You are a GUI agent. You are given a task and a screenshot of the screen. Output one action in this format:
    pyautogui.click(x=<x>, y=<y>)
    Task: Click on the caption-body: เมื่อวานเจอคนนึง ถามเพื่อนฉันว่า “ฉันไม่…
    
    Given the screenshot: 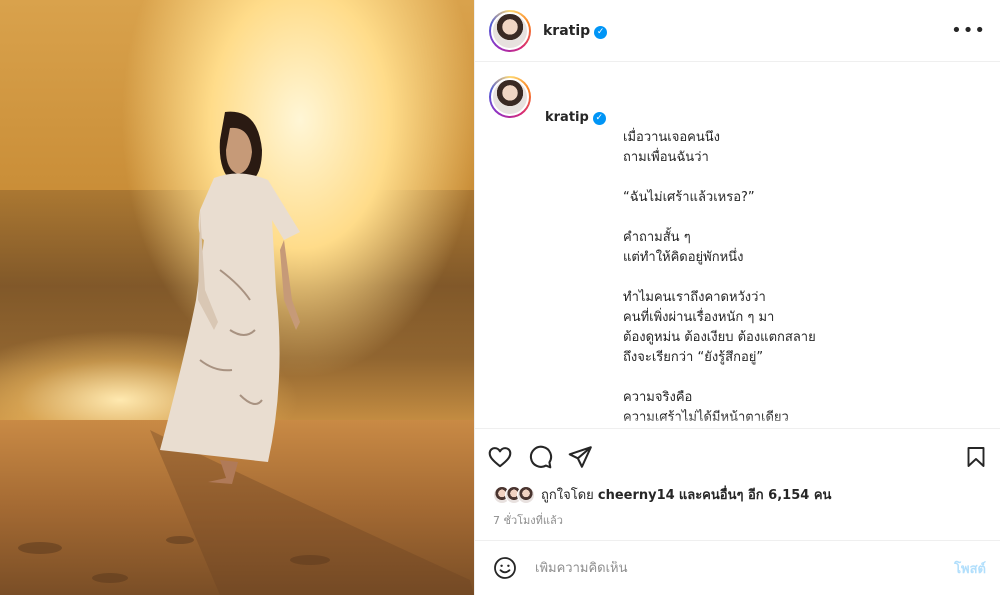 What is the action you would take?
    pyautogui.click(x=719, y=277)
    